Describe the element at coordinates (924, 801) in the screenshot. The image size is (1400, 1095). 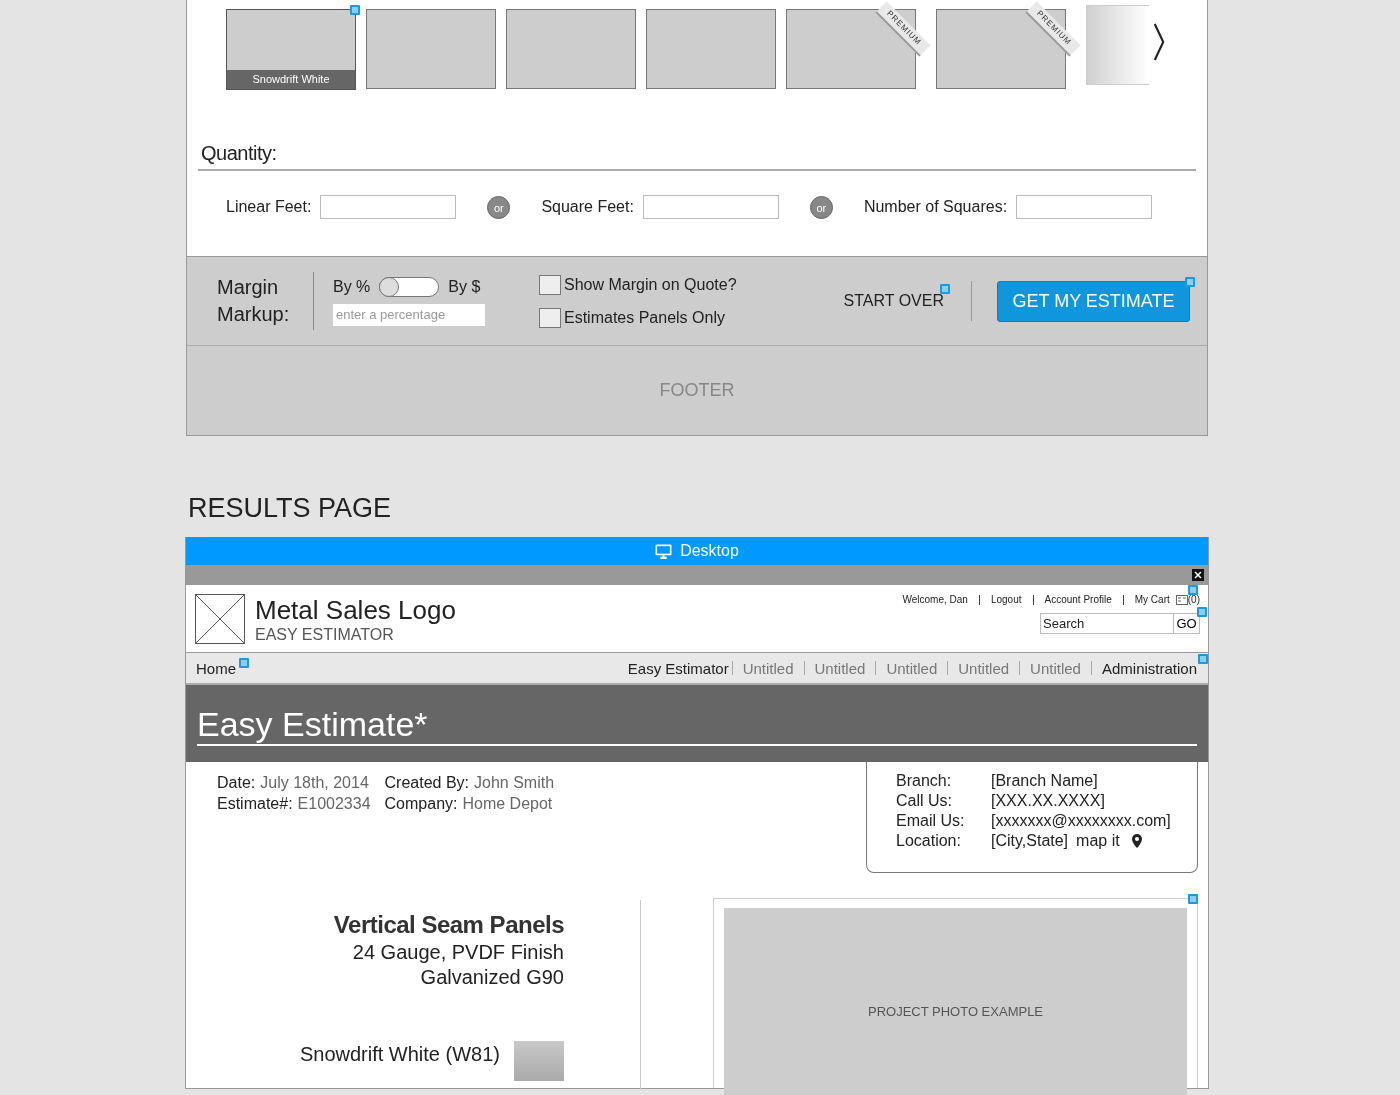
I see `branch-label: Call Us:` at that location.